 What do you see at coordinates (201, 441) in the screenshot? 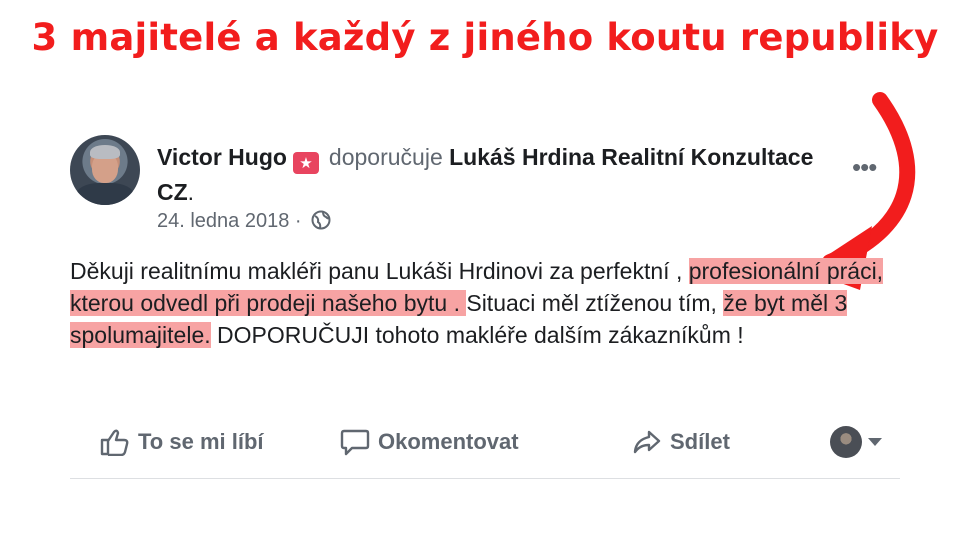
I see `like-label: To se mi líbí` at bounding box center [201, 441].